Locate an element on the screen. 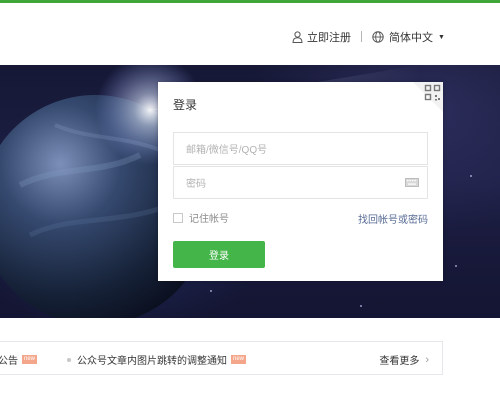 This screenshot has height=400, width=500. user-icon is located at coordinates (297, 37).